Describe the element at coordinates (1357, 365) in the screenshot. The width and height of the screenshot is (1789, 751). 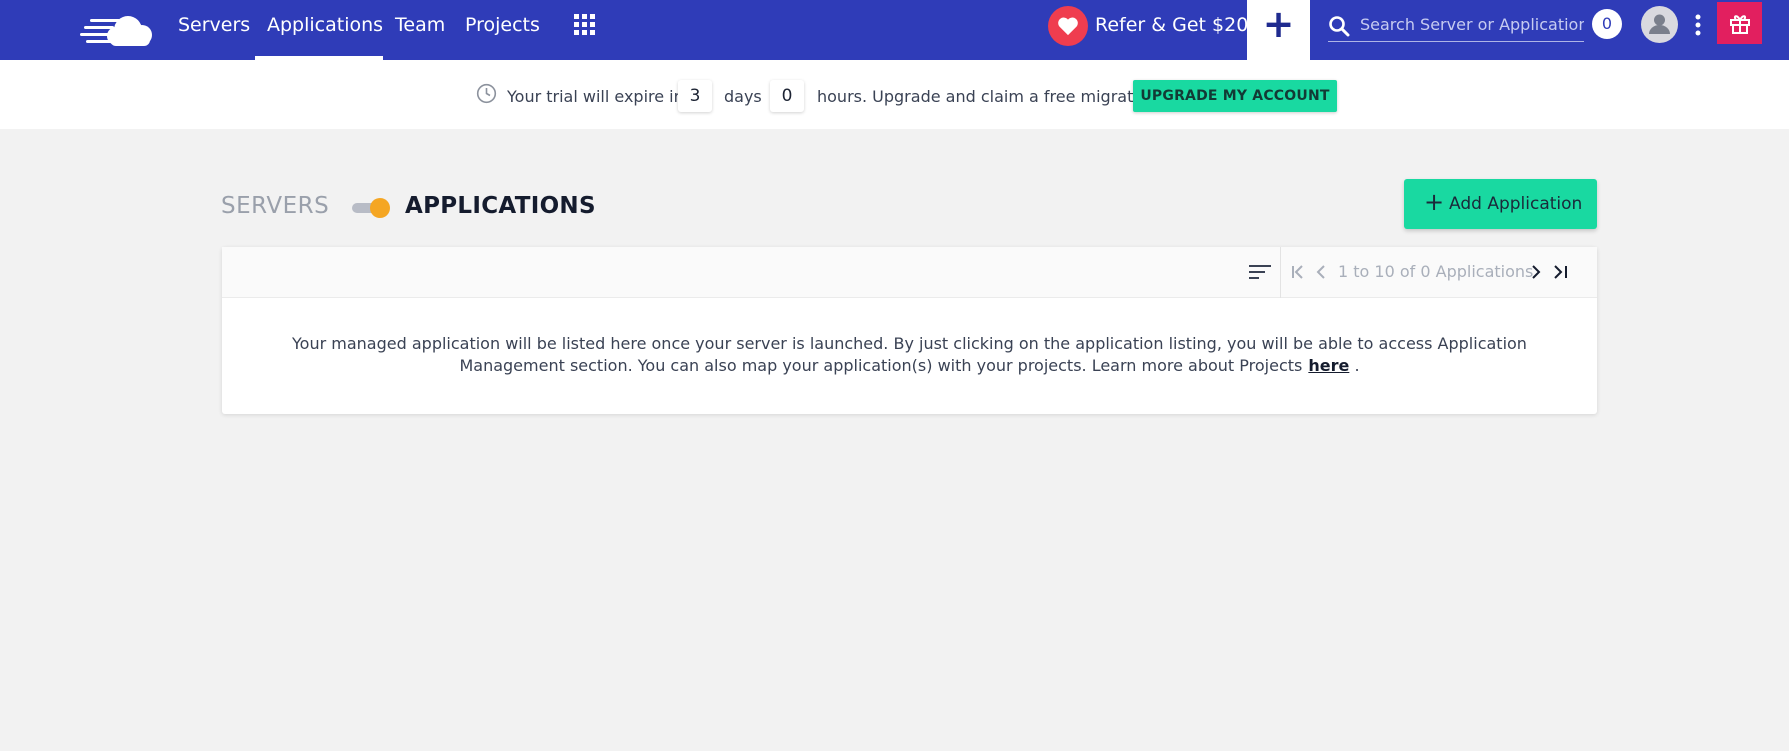
I see `empty-state-trailing: .` at that location.